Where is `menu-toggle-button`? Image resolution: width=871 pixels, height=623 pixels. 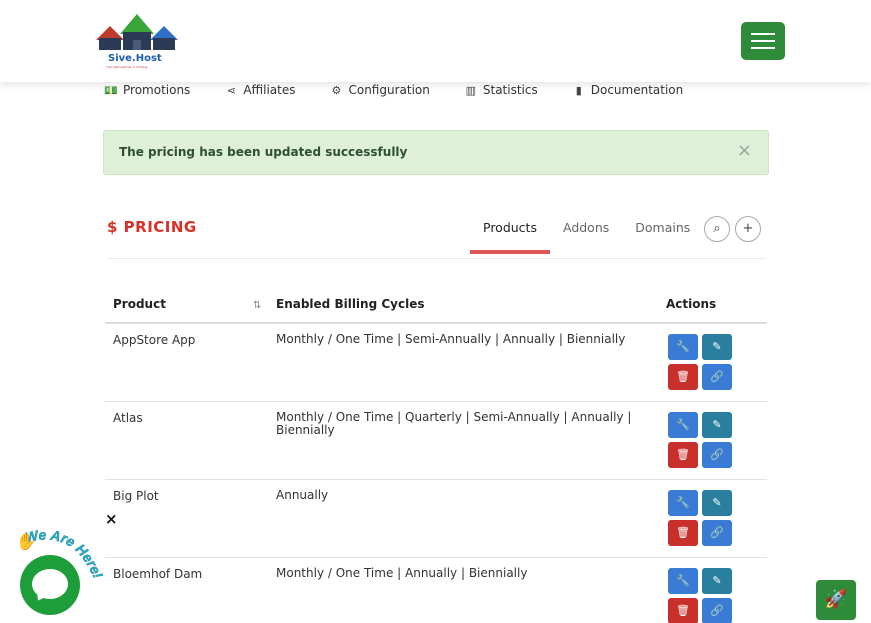
menu-toggle-button is located at coordinates (763, 41).